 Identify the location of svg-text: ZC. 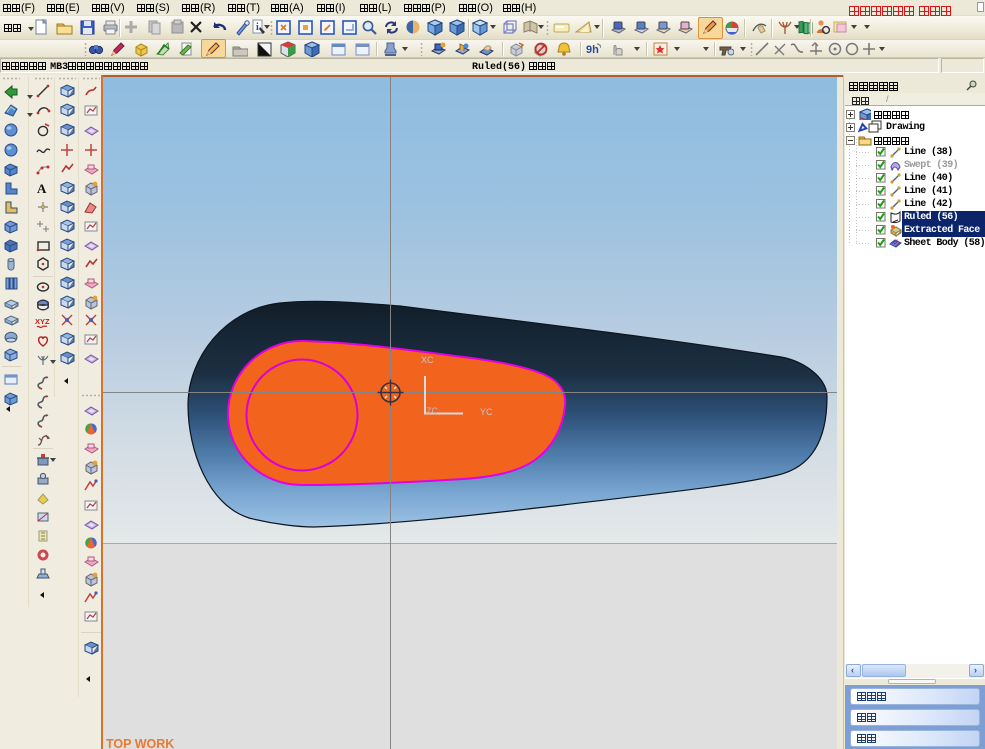
(432, 411).